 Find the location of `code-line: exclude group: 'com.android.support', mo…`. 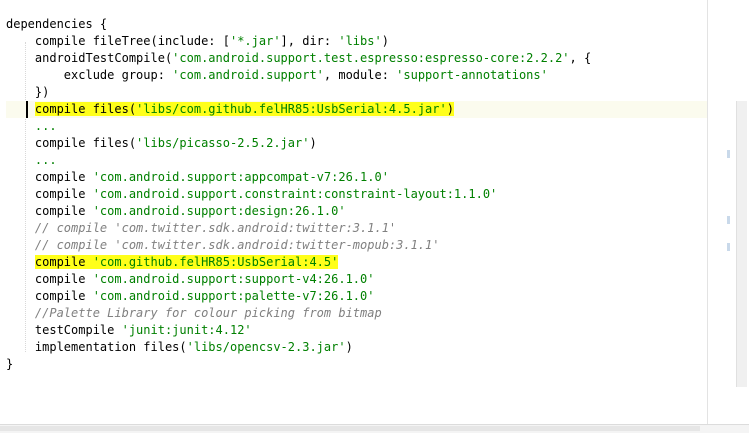

code-line: exclude group: 'com.android.support', mo… is located at coordinates (277, 75).